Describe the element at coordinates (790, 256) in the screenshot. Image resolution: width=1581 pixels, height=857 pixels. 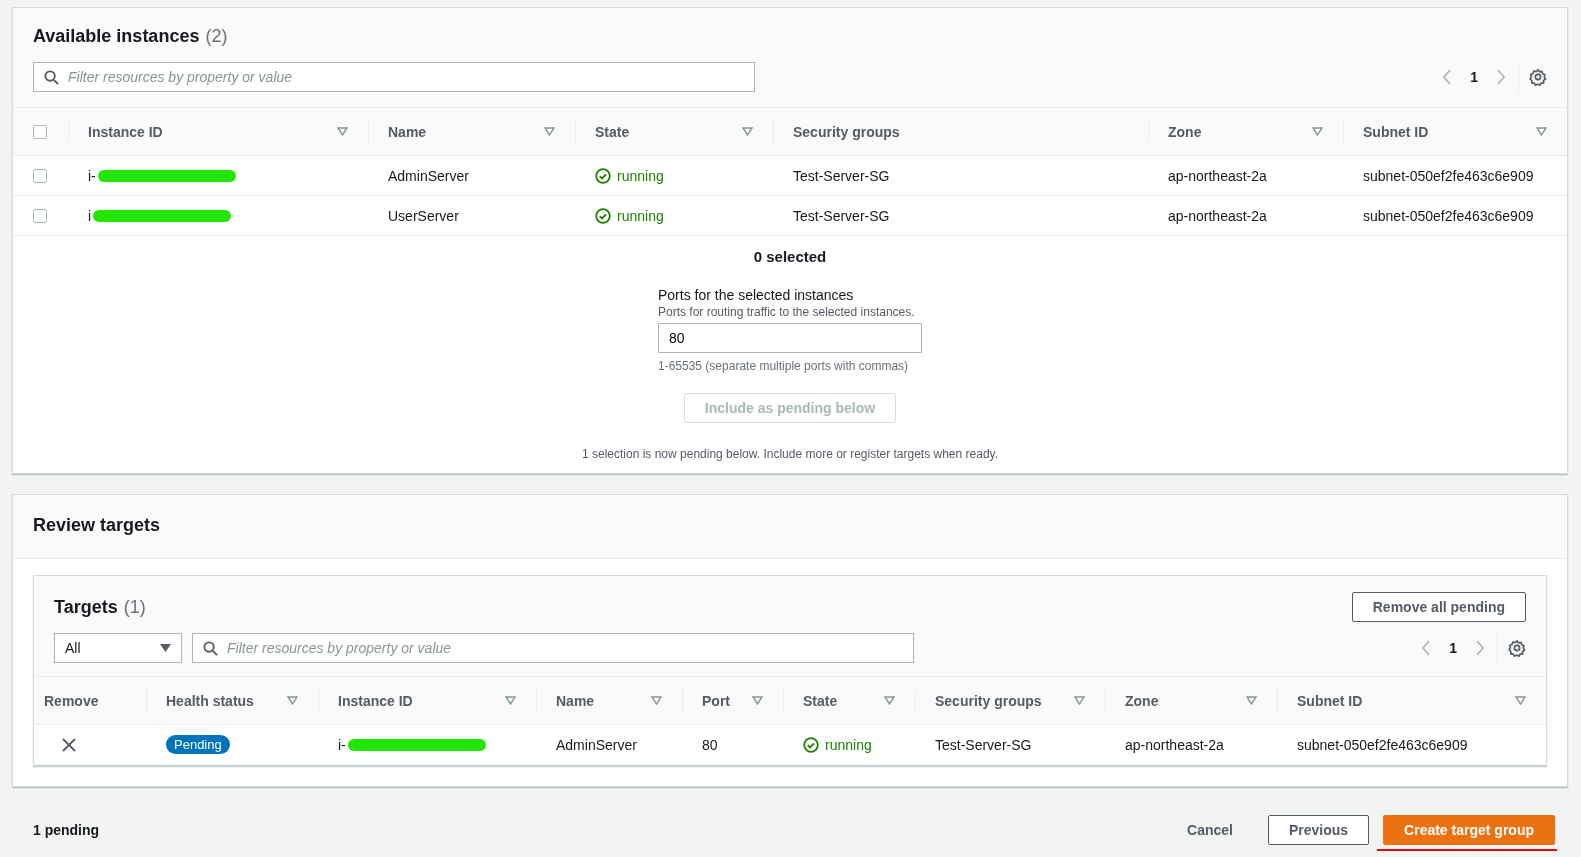
I see `selected-count: 0 selected` at that location.